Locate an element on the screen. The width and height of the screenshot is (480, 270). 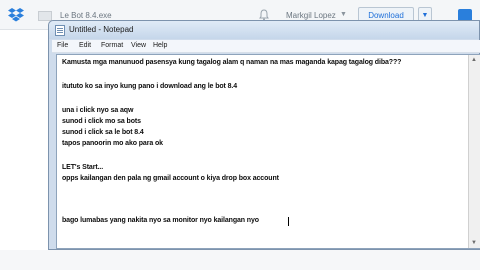
file-name: Le Bot 8.4.exe is located at coordinates (86, 15).